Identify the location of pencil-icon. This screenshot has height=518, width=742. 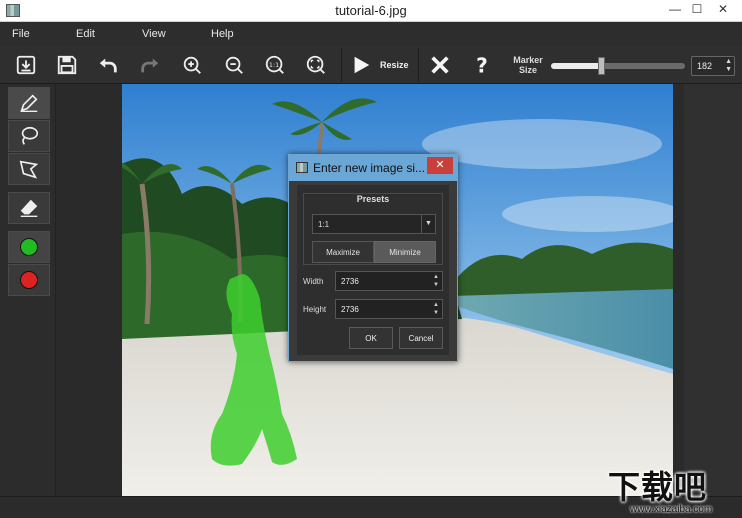
(29, 103).